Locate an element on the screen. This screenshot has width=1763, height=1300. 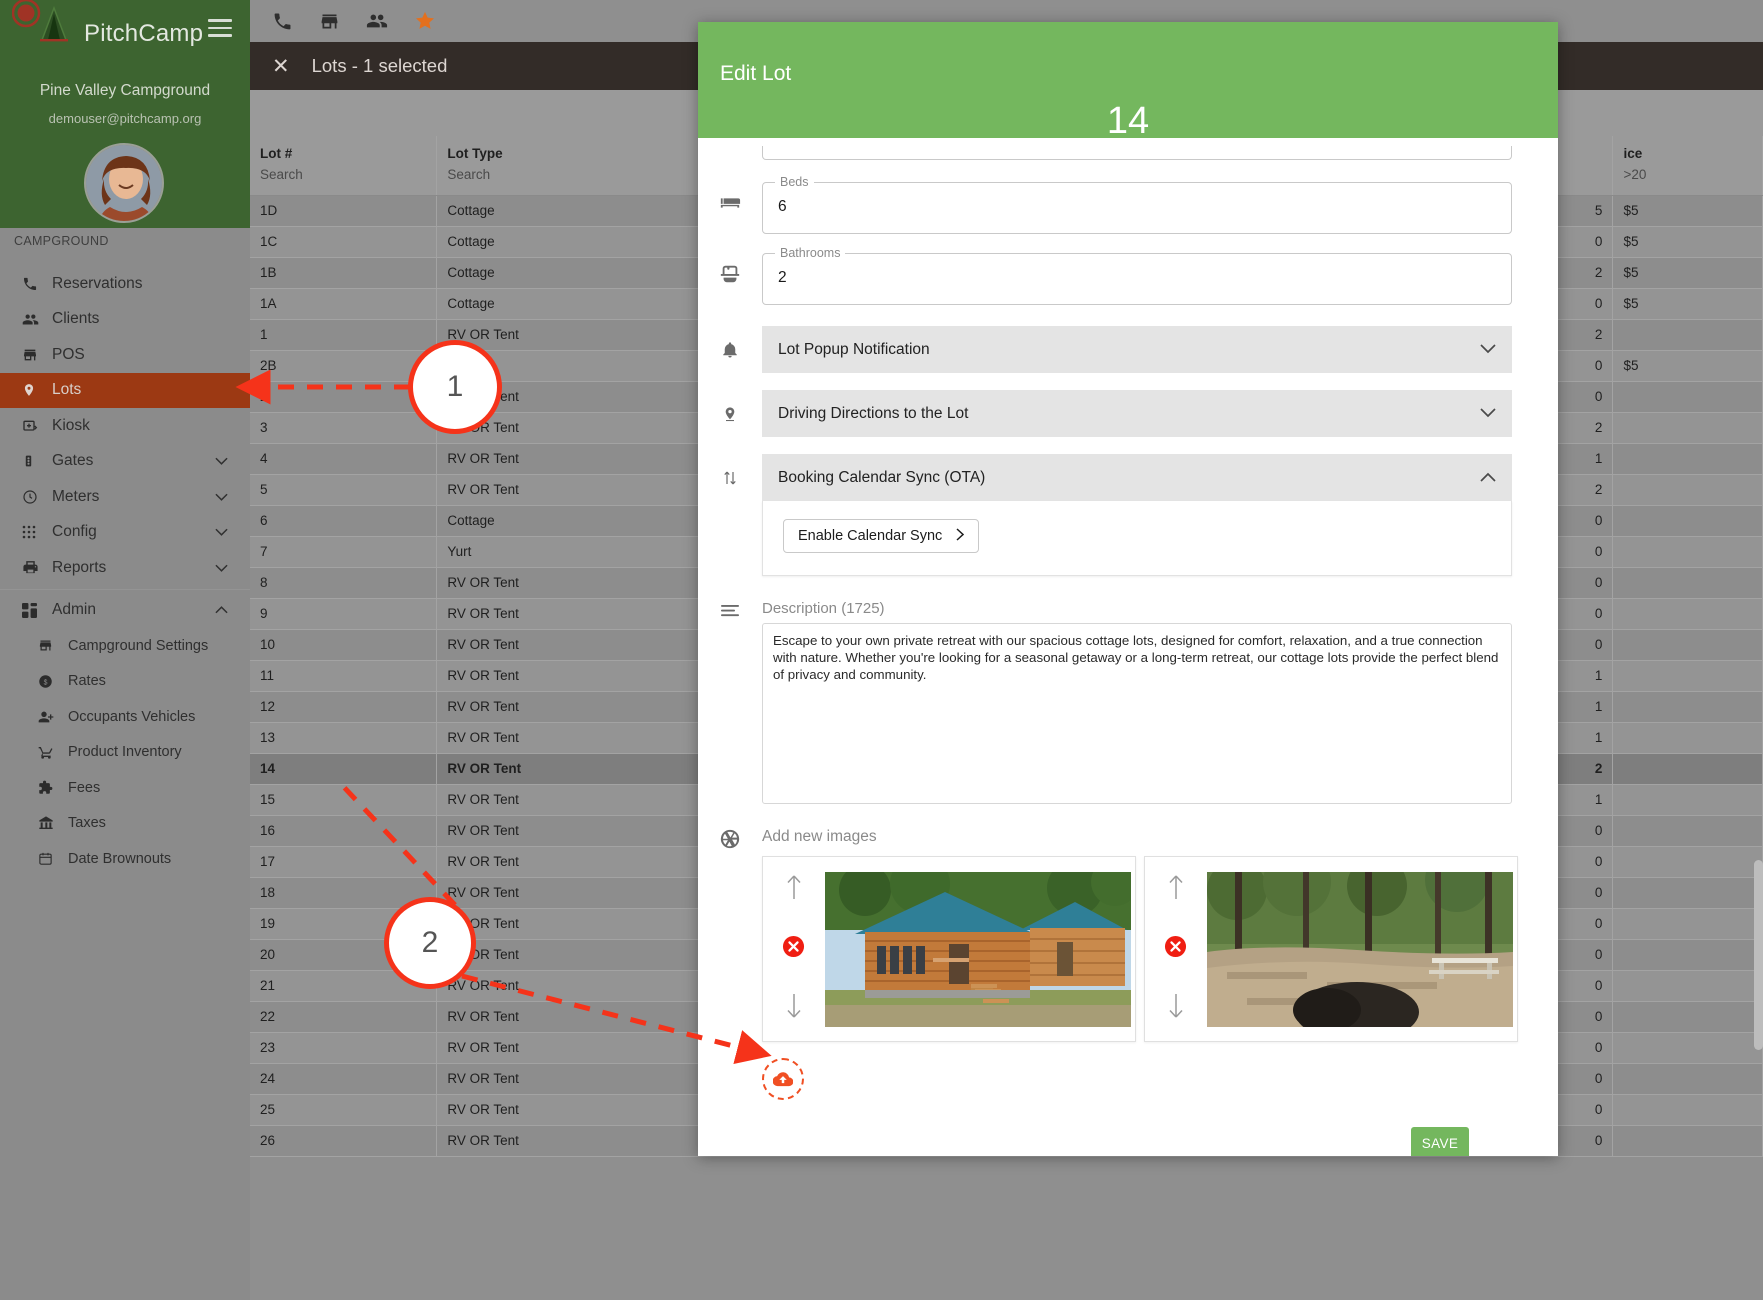
enable-calendar-sync-label: Enable Calendar Sync is located at coordinates (870, 536).